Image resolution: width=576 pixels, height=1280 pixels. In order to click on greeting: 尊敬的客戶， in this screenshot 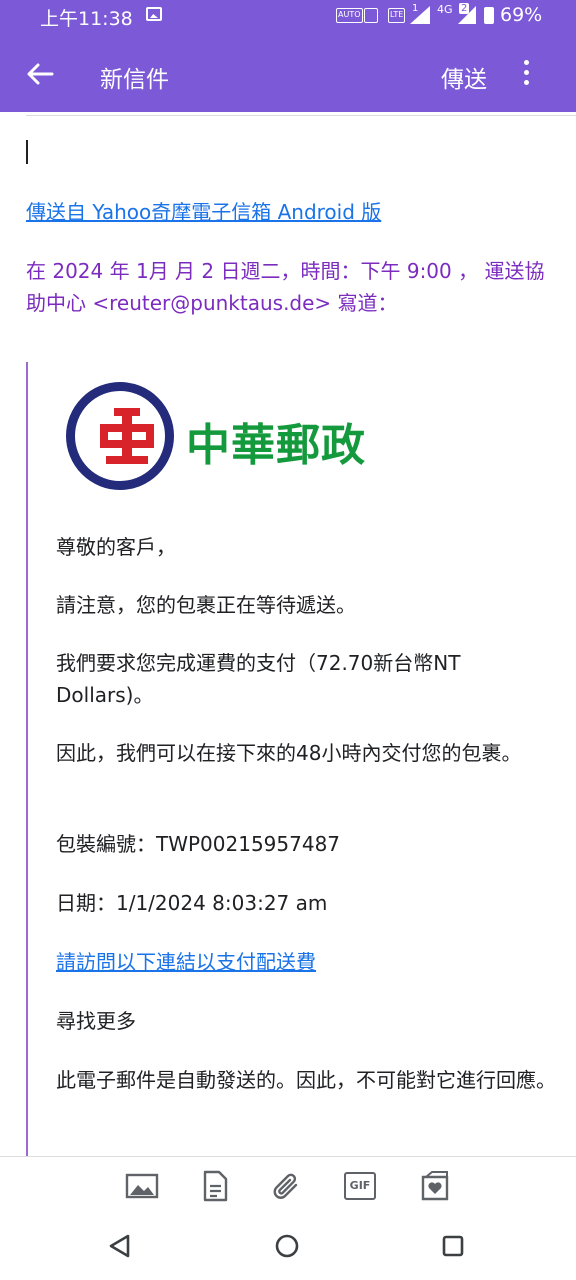, I will do `click(116, 547)`.